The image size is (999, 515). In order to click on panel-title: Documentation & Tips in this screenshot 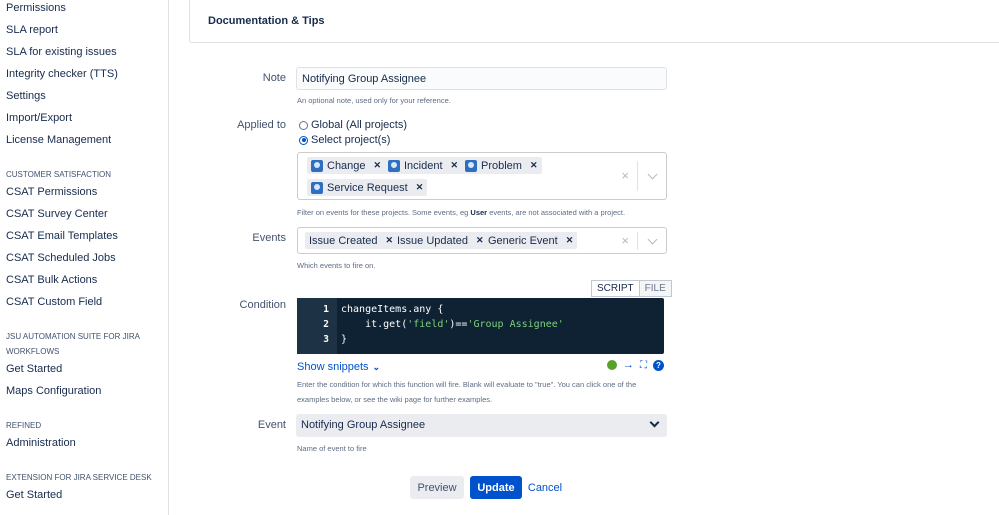, I will do `click(266, 21)`.